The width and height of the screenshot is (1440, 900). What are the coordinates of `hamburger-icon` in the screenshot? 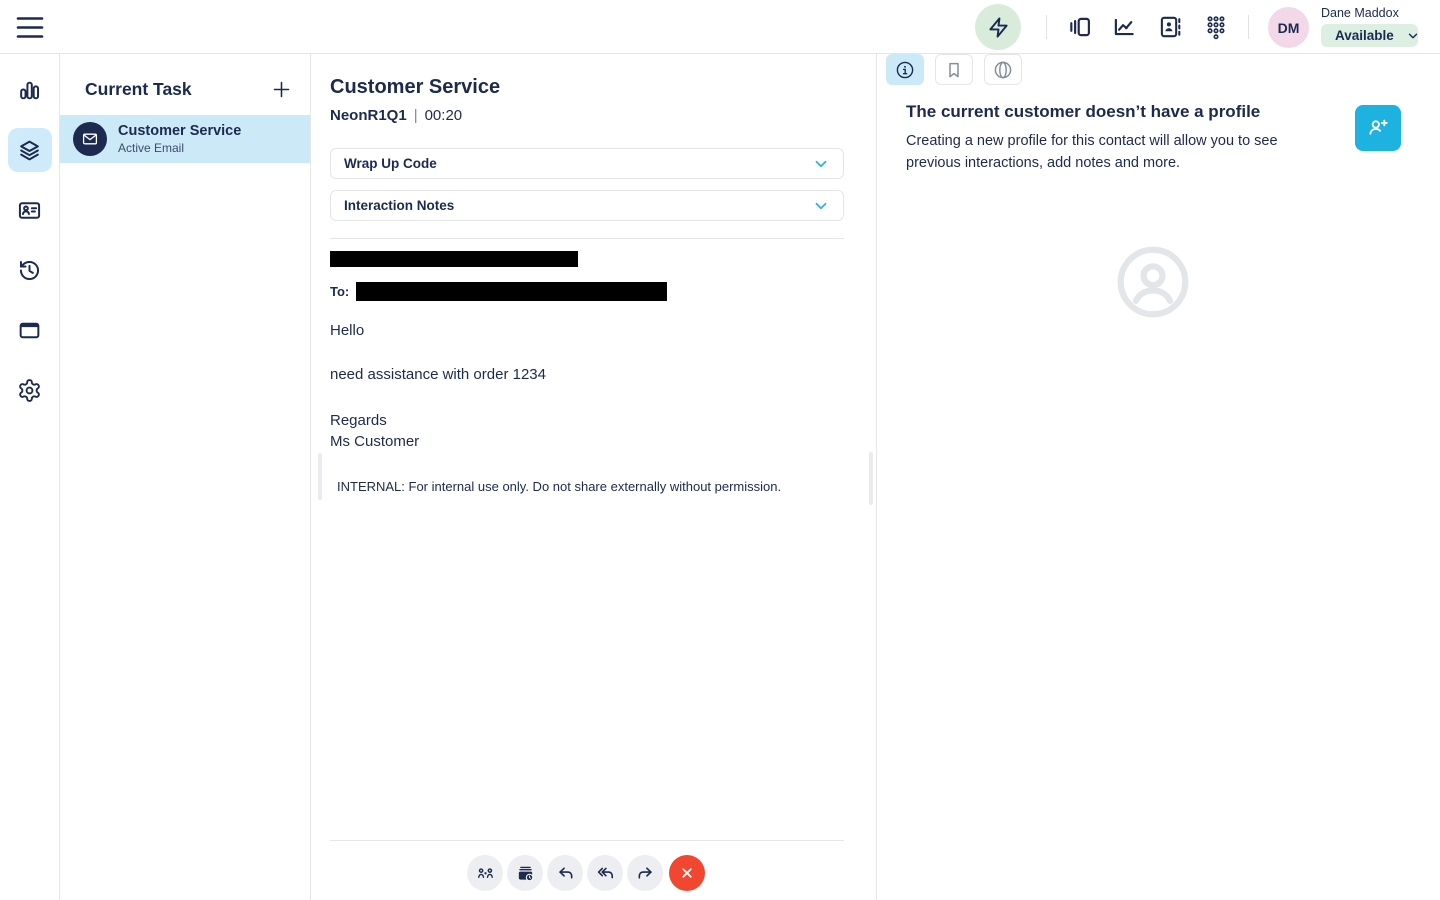 It's located at (30, 27).